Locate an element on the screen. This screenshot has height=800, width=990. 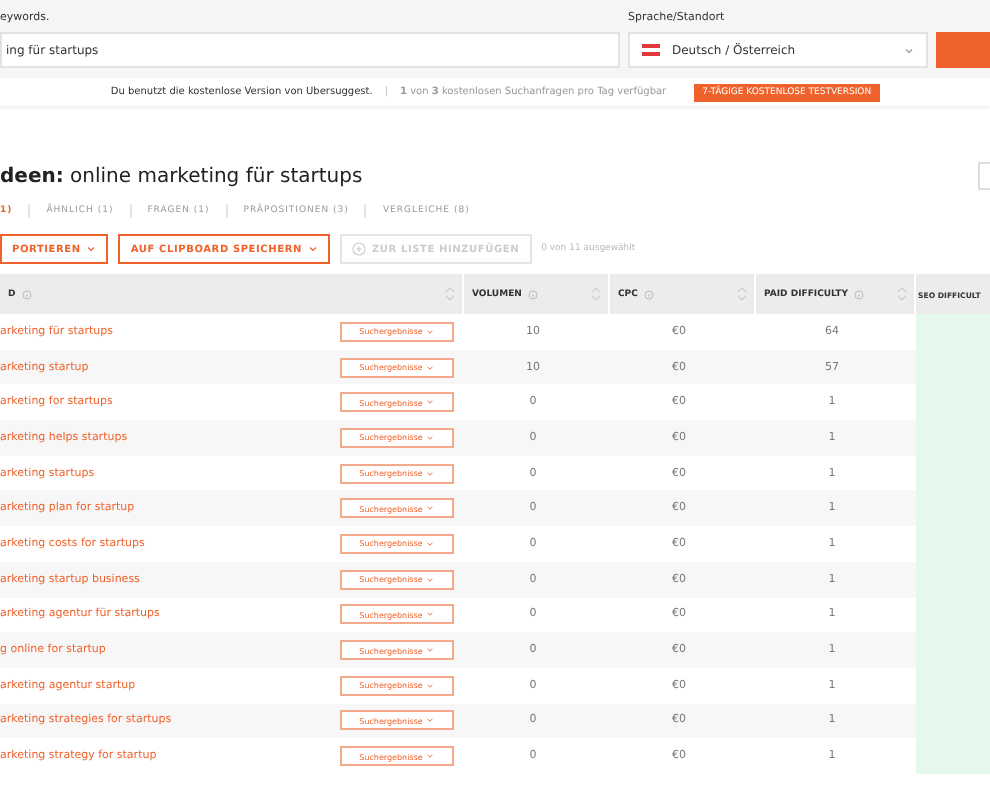
page-heading: deen: online marketing für startups is located at coordinates (181, 176).